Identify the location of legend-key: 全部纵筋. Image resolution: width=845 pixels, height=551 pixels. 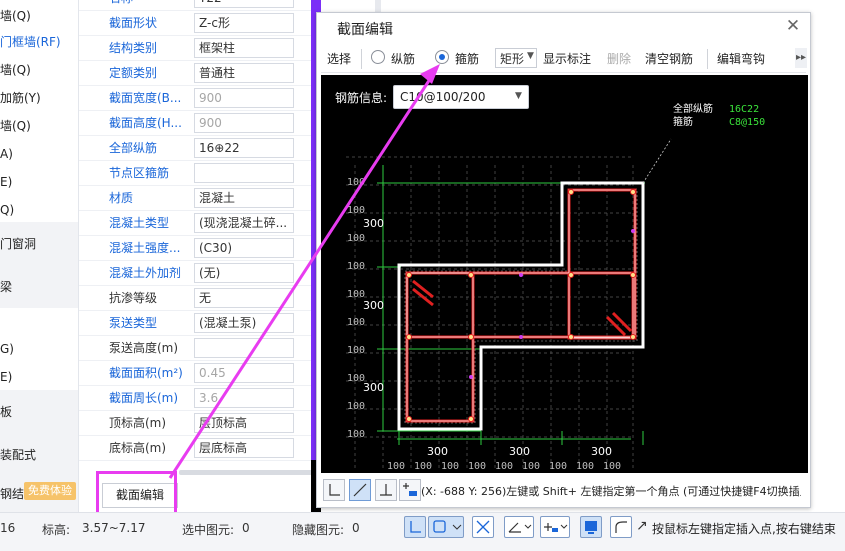
(693, 109).